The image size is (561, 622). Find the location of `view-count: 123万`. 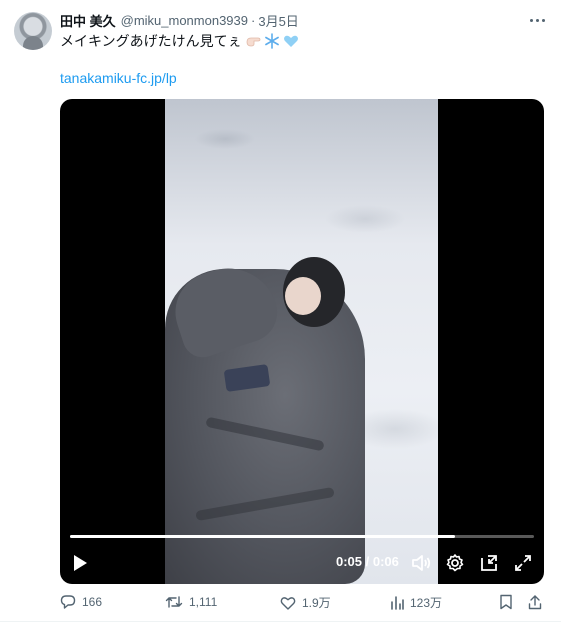

view-count: 123万 is located at coordinates (426, 603).